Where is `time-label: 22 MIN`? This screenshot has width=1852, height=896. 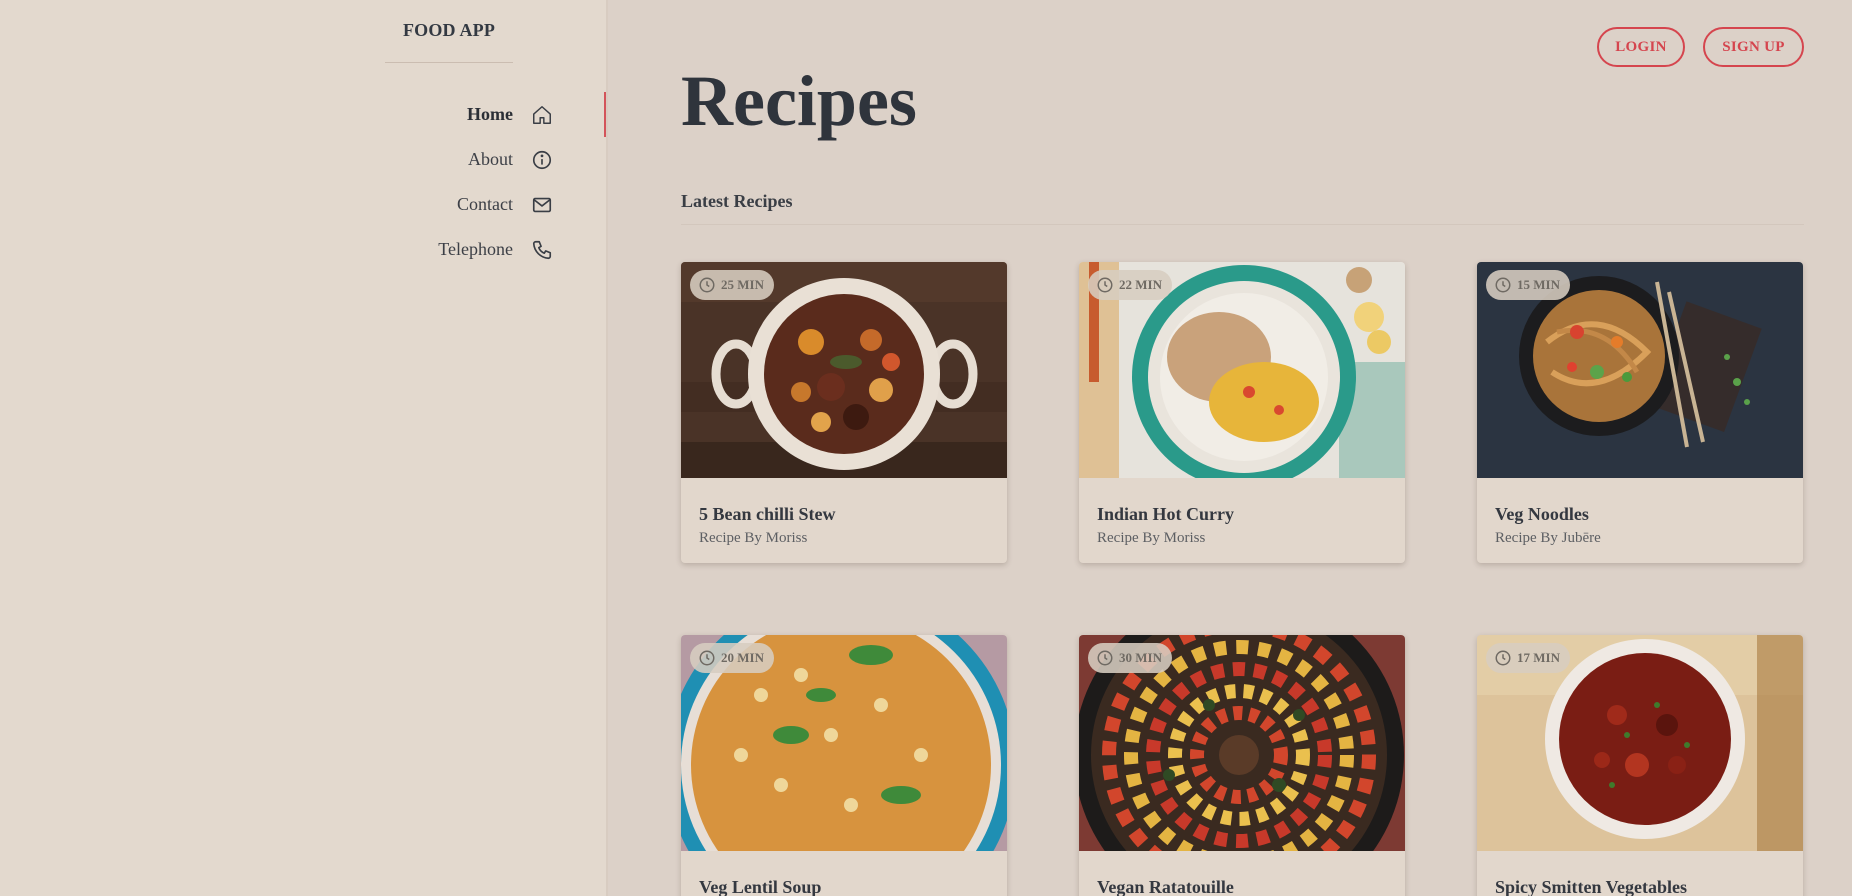 time-label: 22 MIN is located at coordinates (1140, 284).